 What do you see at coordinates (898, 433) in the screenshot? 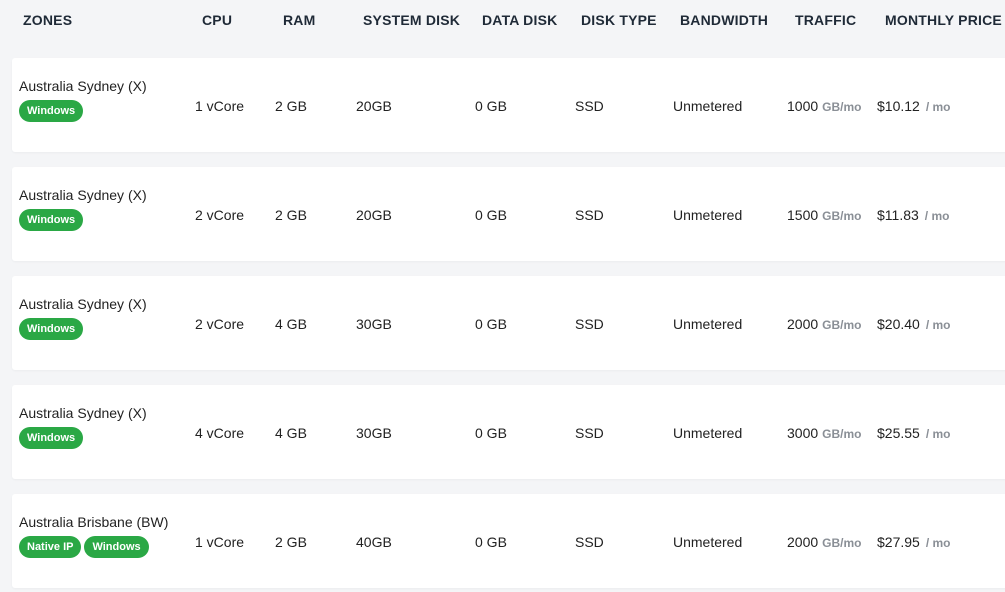
I see `price-value: $25.55` at bounding box center [898, 433].